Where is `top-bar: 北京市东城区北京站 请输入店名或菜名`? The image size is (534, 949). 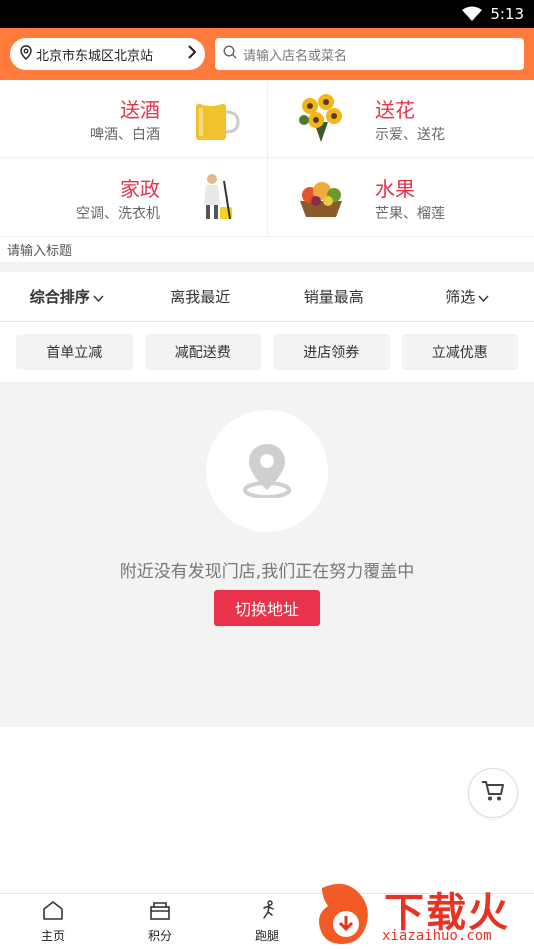
top-bar: 北京市东城区北京站 请输入店名或菜名 is located at coordinates (267, 54).